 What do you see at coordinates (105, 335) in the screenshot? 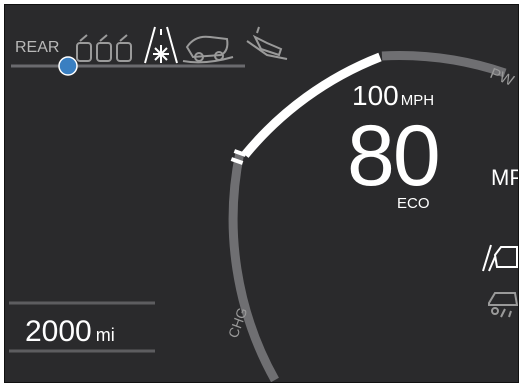
I see `odometer-unit: mi` at bounding box center [105, 335].